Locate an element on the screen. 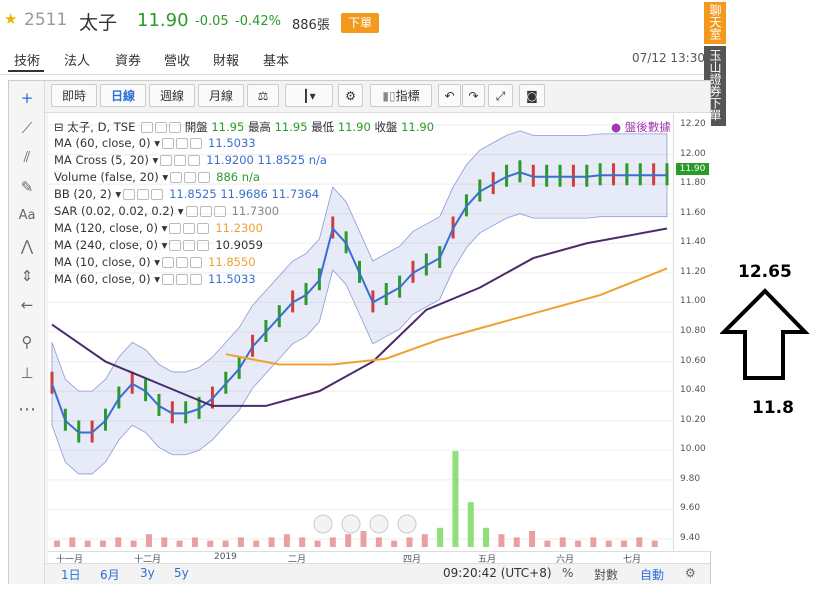 This screenshot has height=600, width=830. settings-small-icon is located at coordinates (161, 127).